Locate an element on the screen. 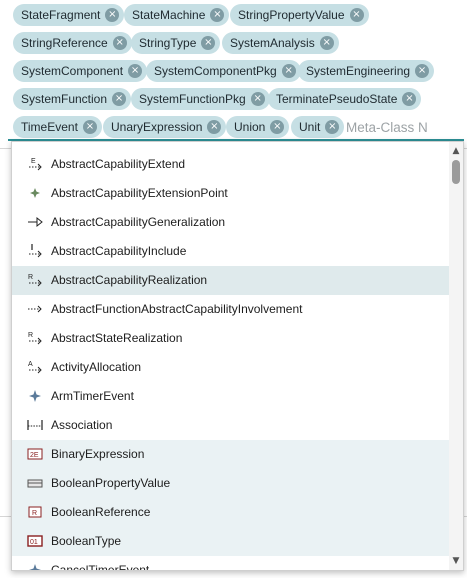 The image size is (467, 578). list-item-label: AbstractCapabilityInclude is located at coordinates (119, 251).